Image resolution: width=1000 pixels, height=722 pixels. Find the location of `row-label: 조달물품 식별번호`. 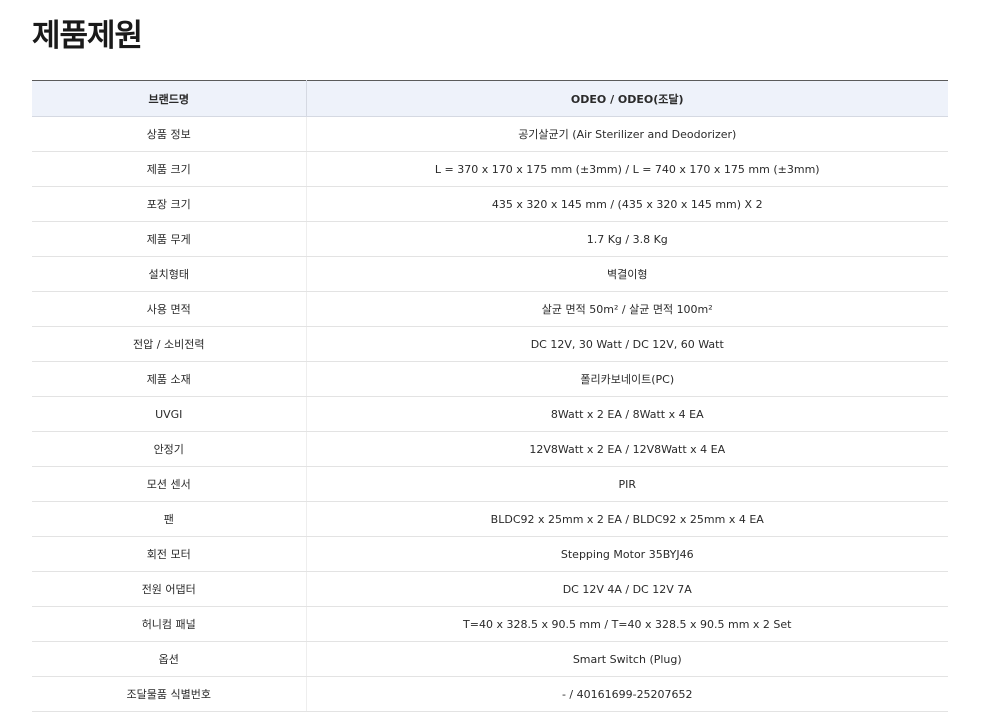

row-label: 조달물품 식별번호 is located at coordinates (169, 694).